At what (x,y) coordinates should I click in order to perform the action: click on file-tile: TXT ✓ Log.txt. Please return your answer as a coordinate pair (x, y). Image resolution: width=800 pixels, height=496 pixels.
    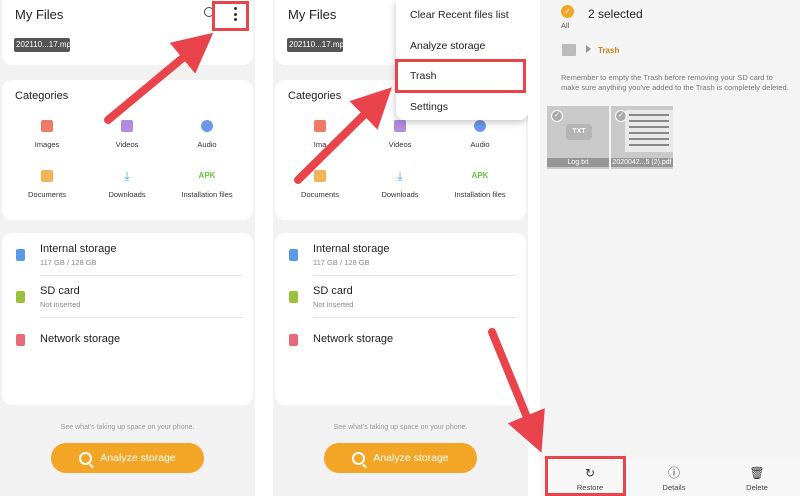
    Looking at the image, I should click on (578, 137).